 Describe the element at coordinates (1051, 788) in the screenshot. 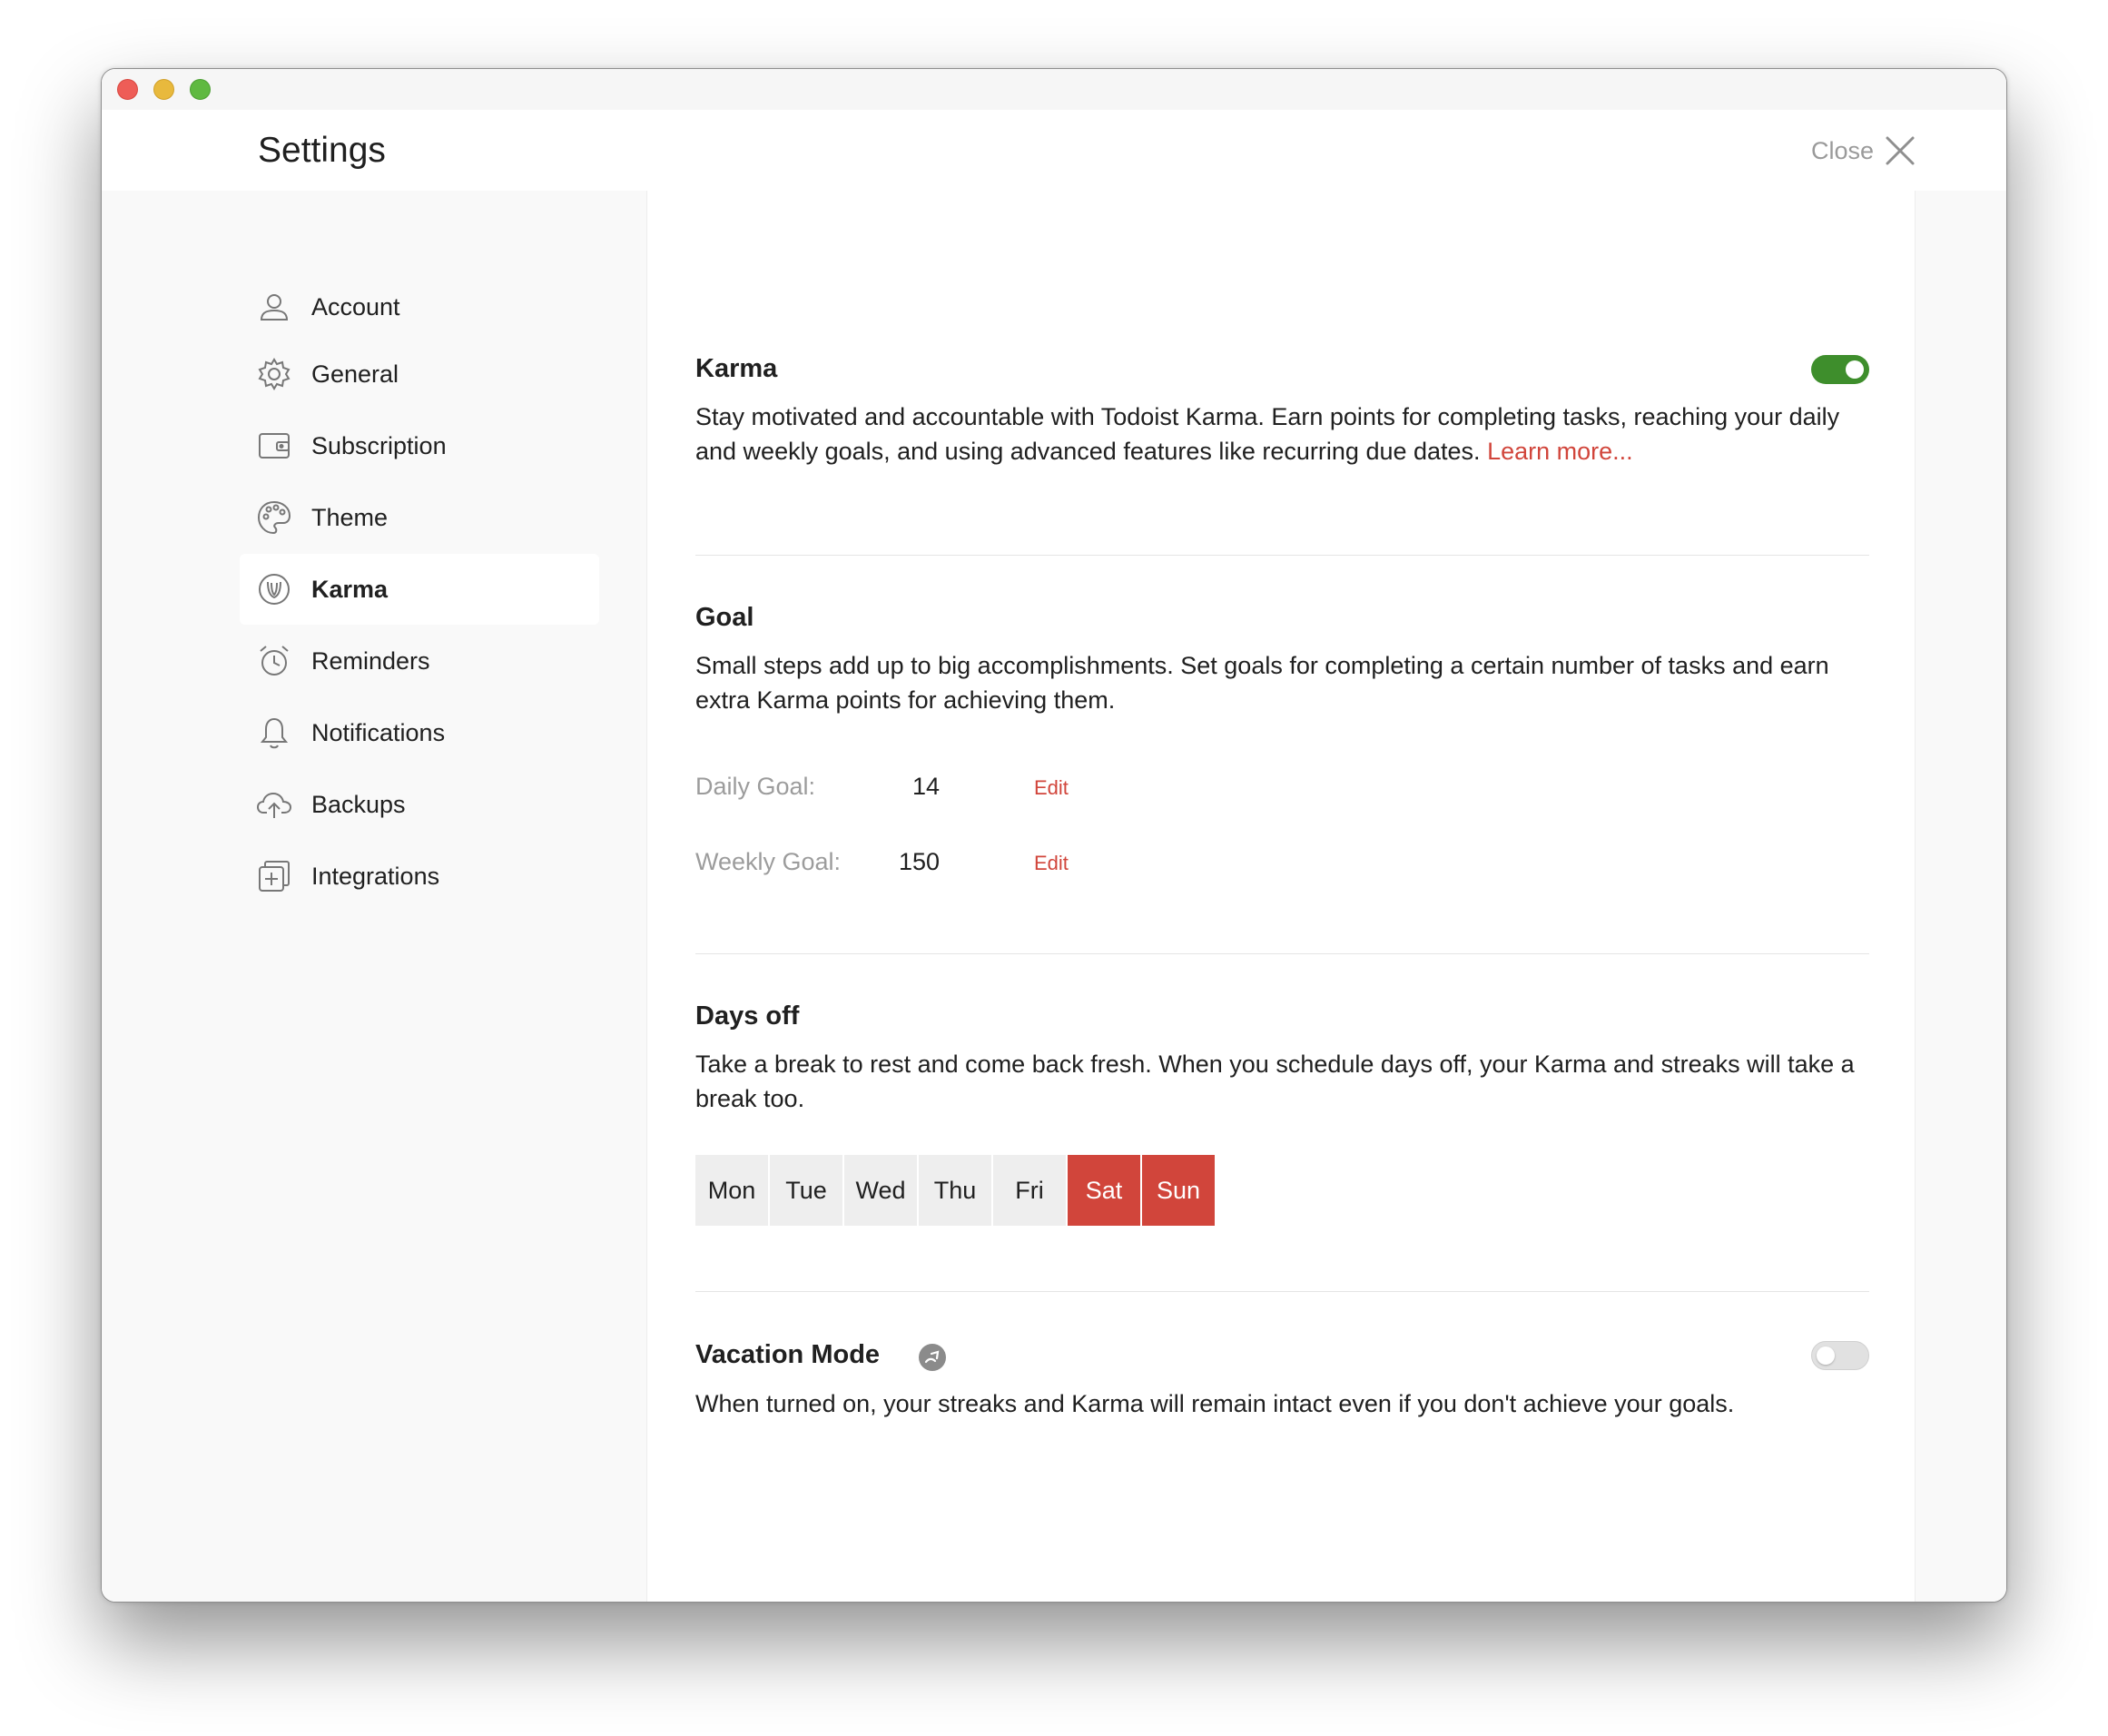

I see `daily-goal-edit-link: Edit` at that location.